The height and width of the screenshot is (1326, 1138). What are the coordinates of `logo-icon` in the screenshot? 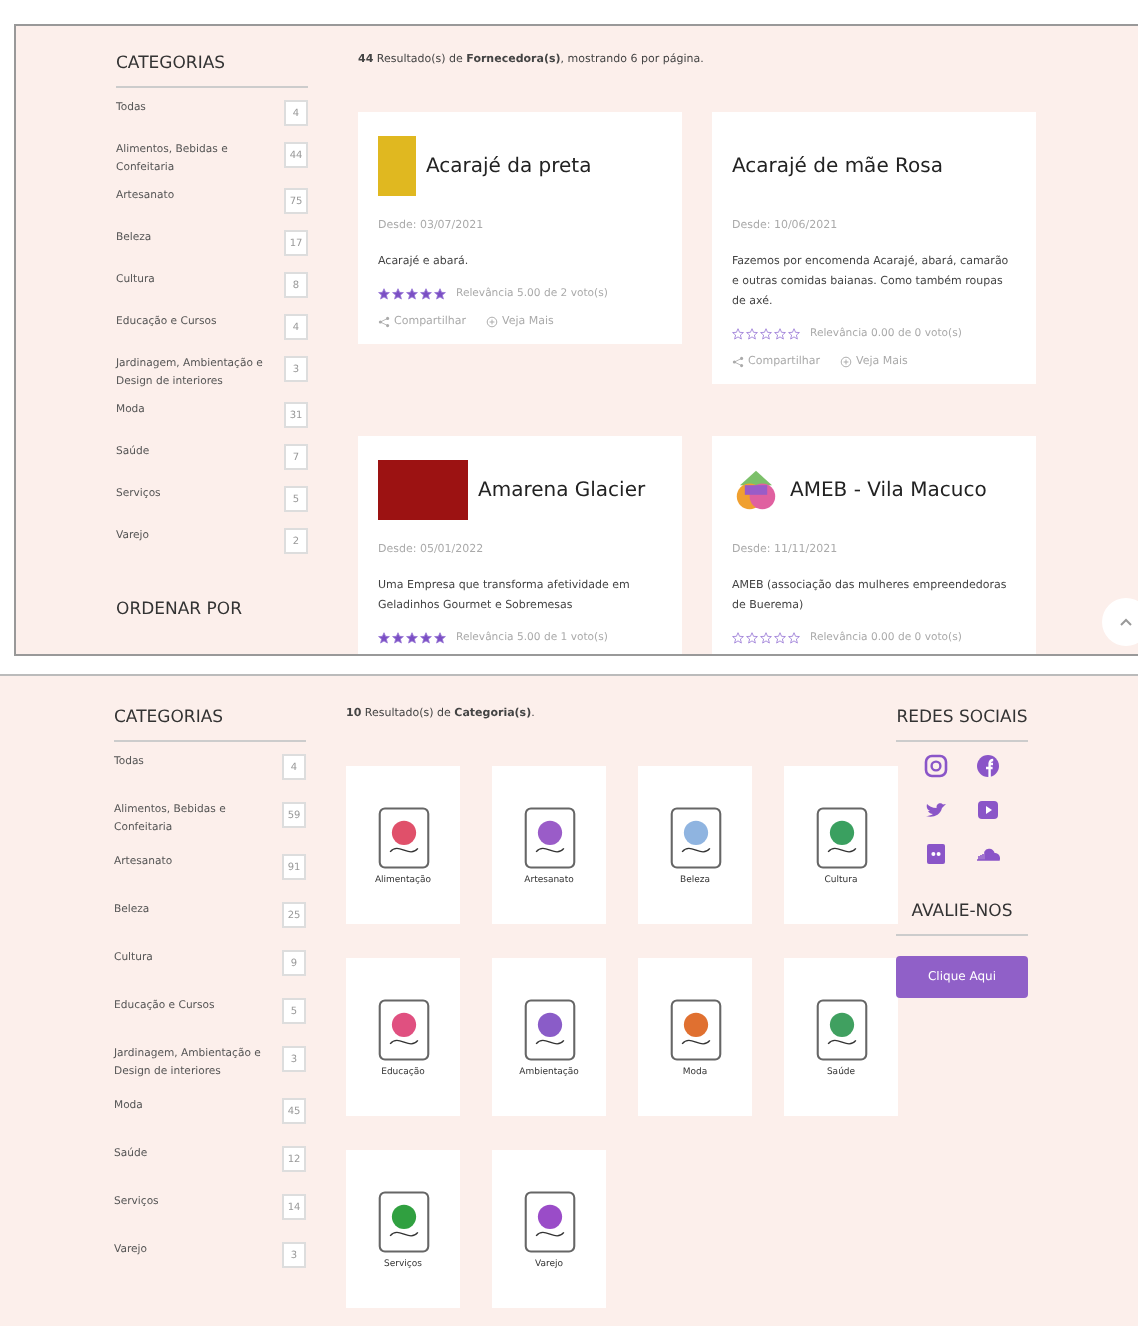 It's located at (756, 490).